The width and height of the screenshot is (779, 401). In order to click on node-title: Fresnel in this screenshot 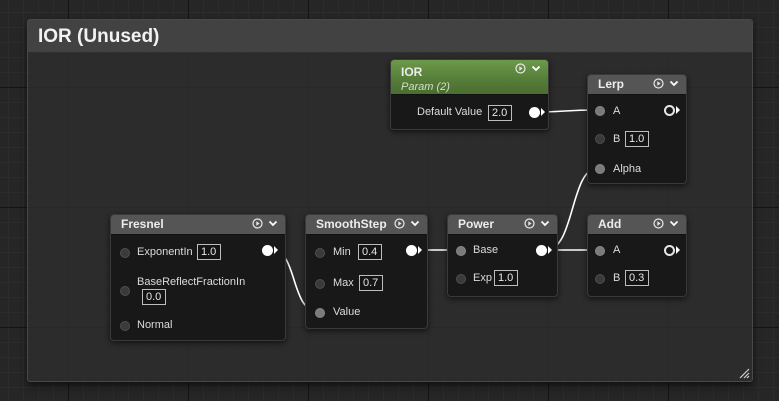, I will do `click(142, 224)`.